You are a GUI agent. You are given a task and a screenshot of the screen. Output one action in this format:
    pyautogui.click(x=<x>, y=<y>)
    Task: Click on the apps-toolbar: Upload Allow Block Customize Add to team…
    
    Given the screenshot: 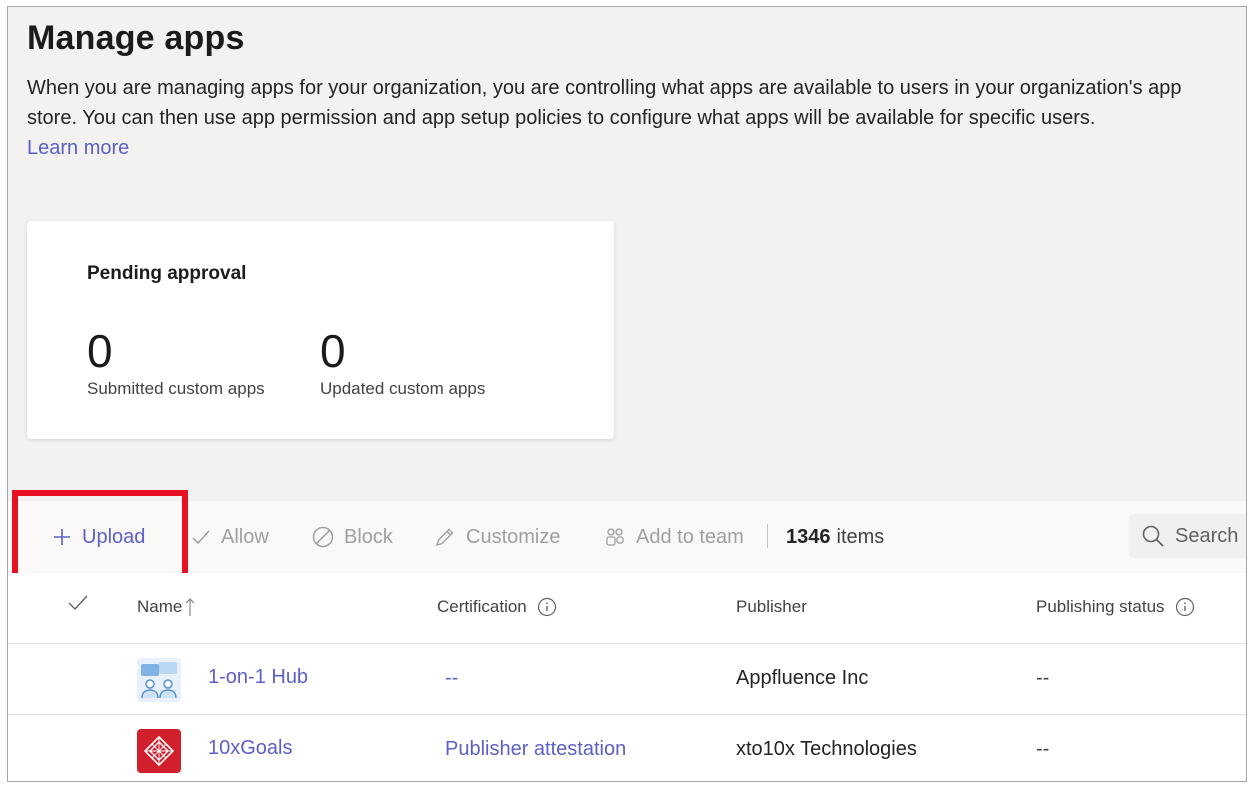 What is the action you would take?
    pyautogui.click(x=627, y=537)
    